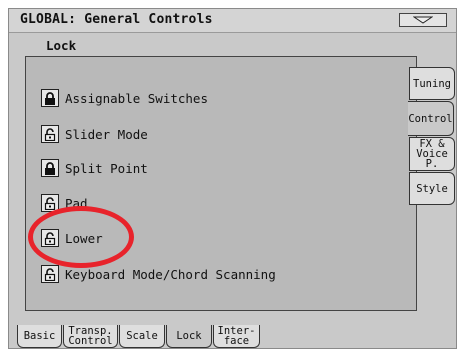 Image resolution: width=464 pixels, height=358 pixels. I want to click on tab-interface: Inter- face, so click(236, 336).